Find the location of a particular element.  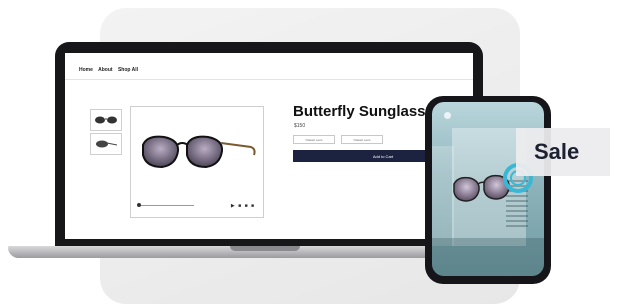

sunglasses-image is located at coordinates (199, 152).